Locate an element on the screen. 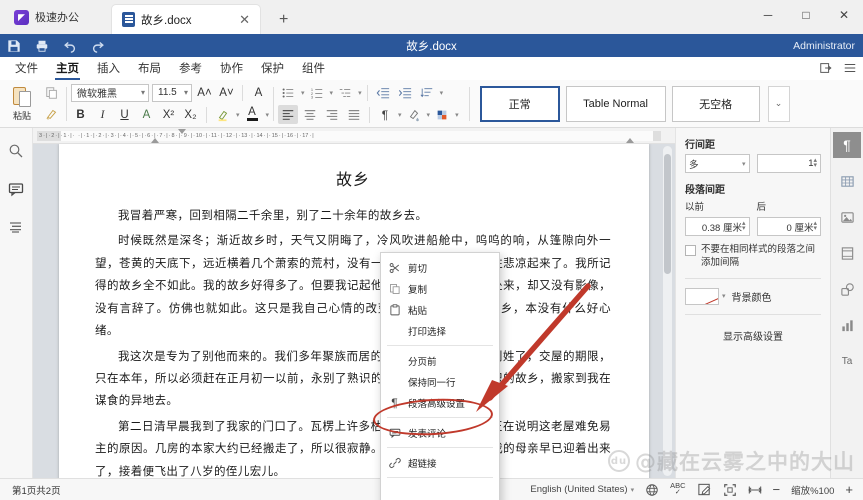  menu-tab-insert: 插入 is located at coordinates (108, 68).